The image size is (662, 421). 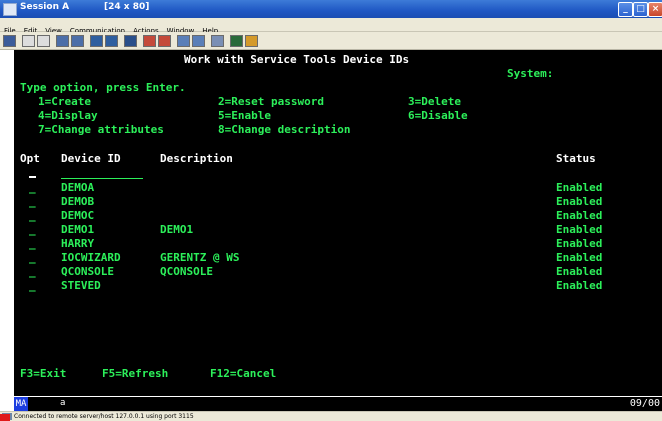 I want to click on keyboard-icon, so click(x=111, y=41).